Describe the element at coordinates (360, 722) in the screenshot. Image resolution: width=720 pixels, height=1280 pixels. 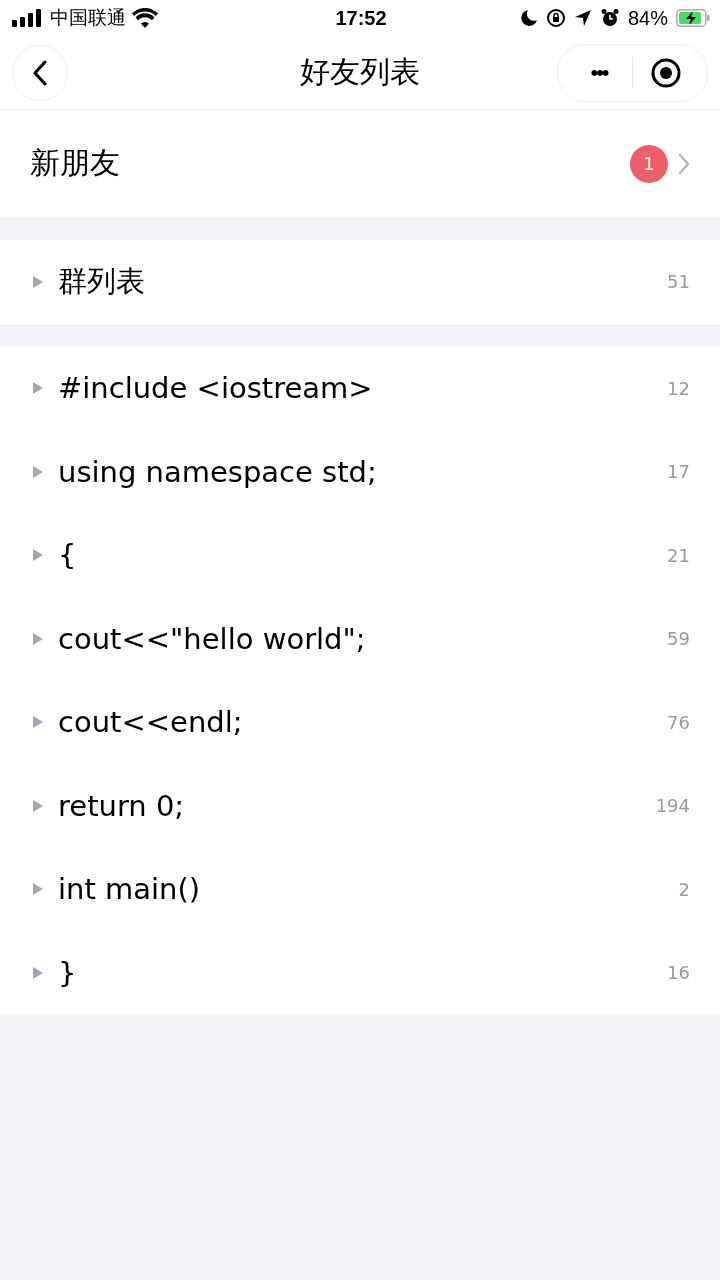
I see `group-row: cout<<endl; 76` at that location.